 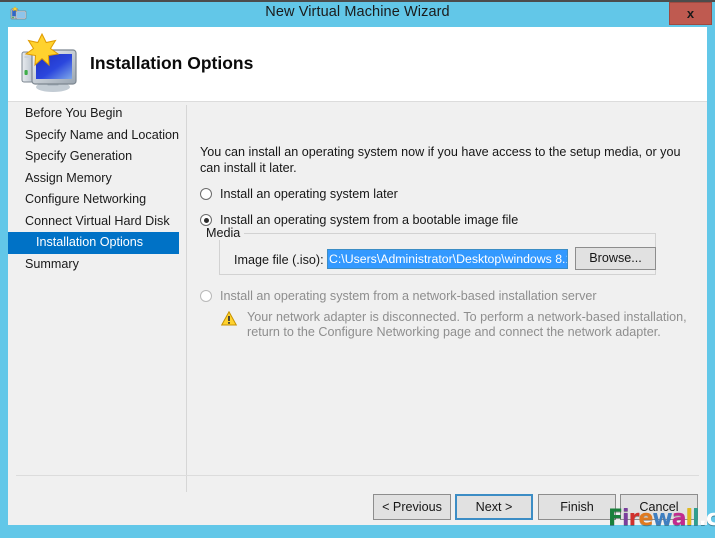 What do you see at coordinates (577, 507) in the screenshot?
I see `finish-button: Finish` at bounding box center [577, 507].